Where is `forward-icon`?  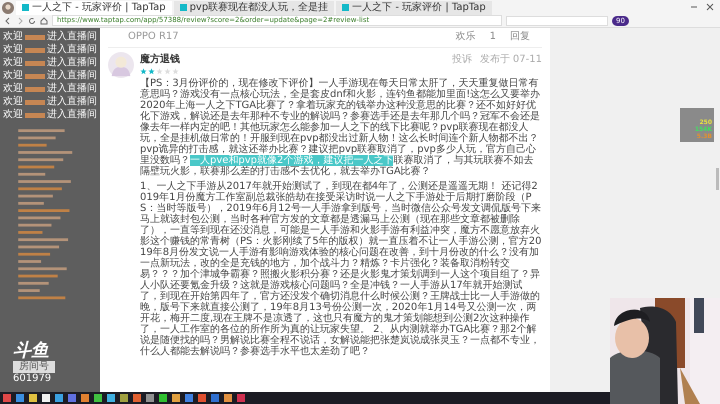
forward-icon is located at coordinates (20, 20).